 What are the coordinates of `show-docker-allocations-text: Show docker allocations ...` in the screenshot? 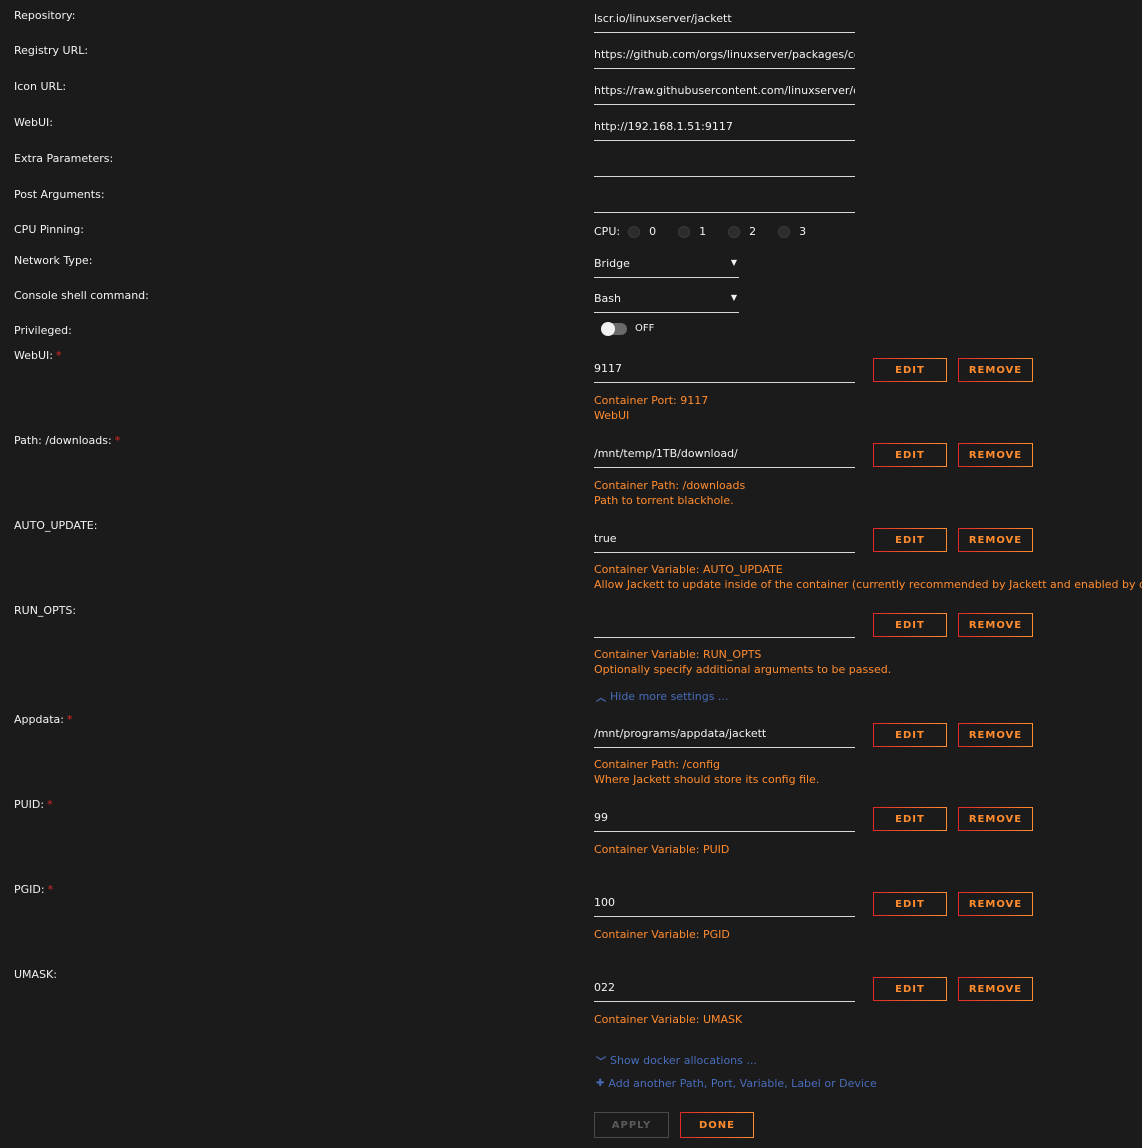 It's located at (683, 1060).